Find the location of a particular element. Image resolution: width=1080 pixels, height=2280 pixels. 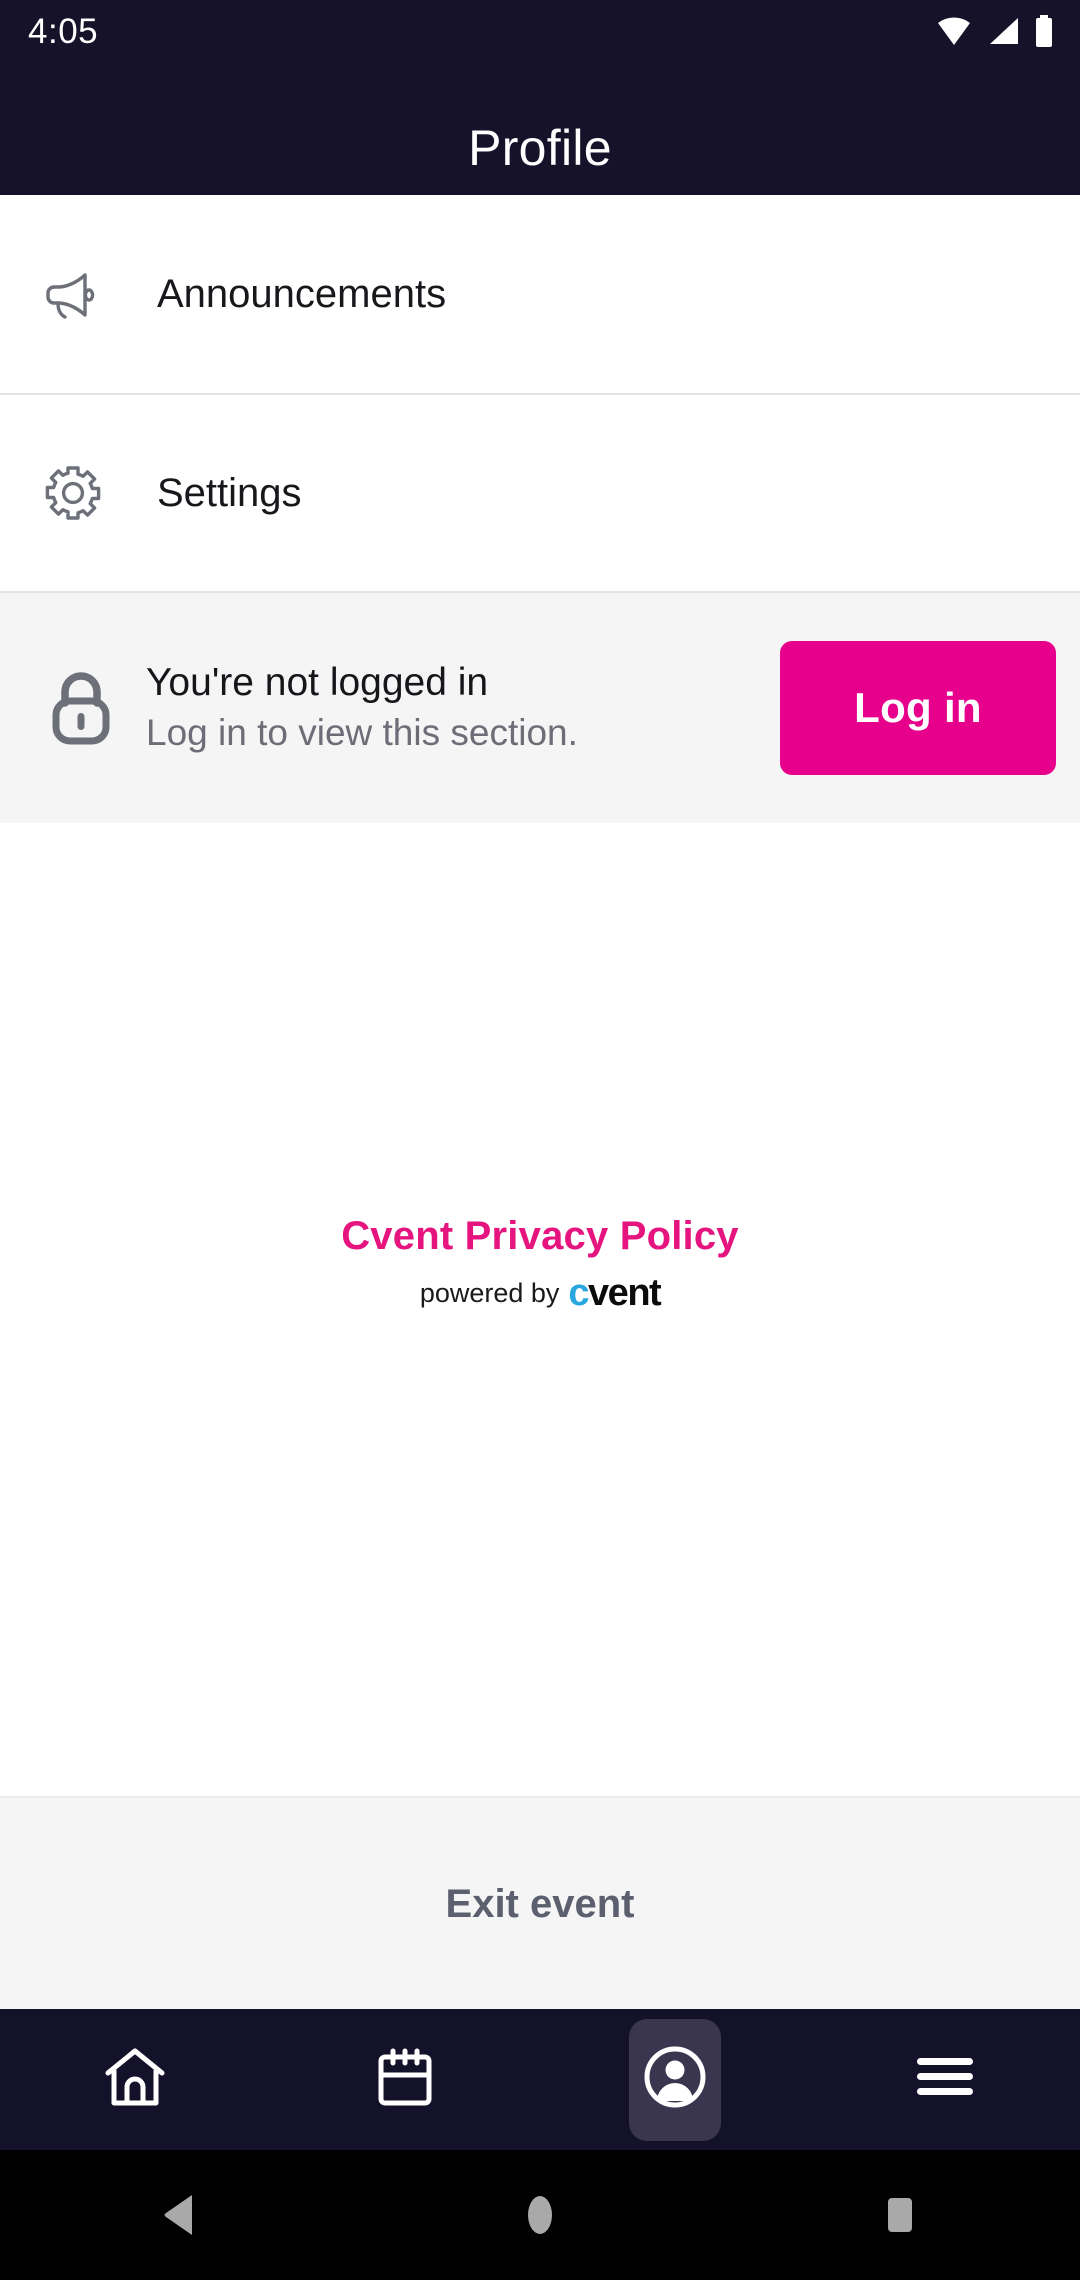

status-bar: 4:05 is located at coordinates (540, 31).